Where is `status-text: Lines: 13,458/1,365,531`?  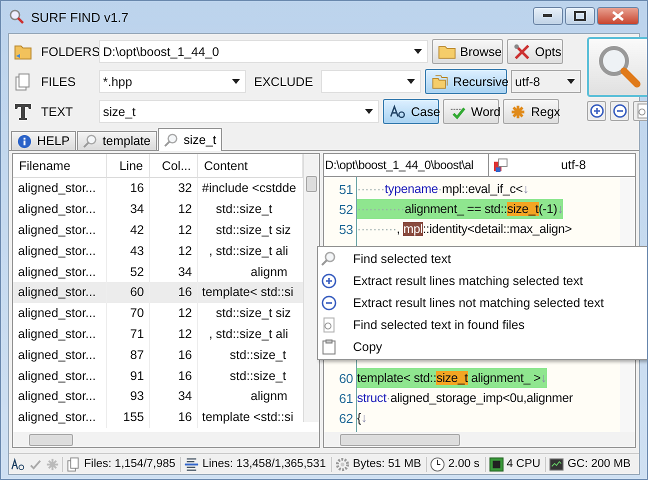 status-text: Lines: 13,458/1,365,531 is located at coordinates (264, 464).